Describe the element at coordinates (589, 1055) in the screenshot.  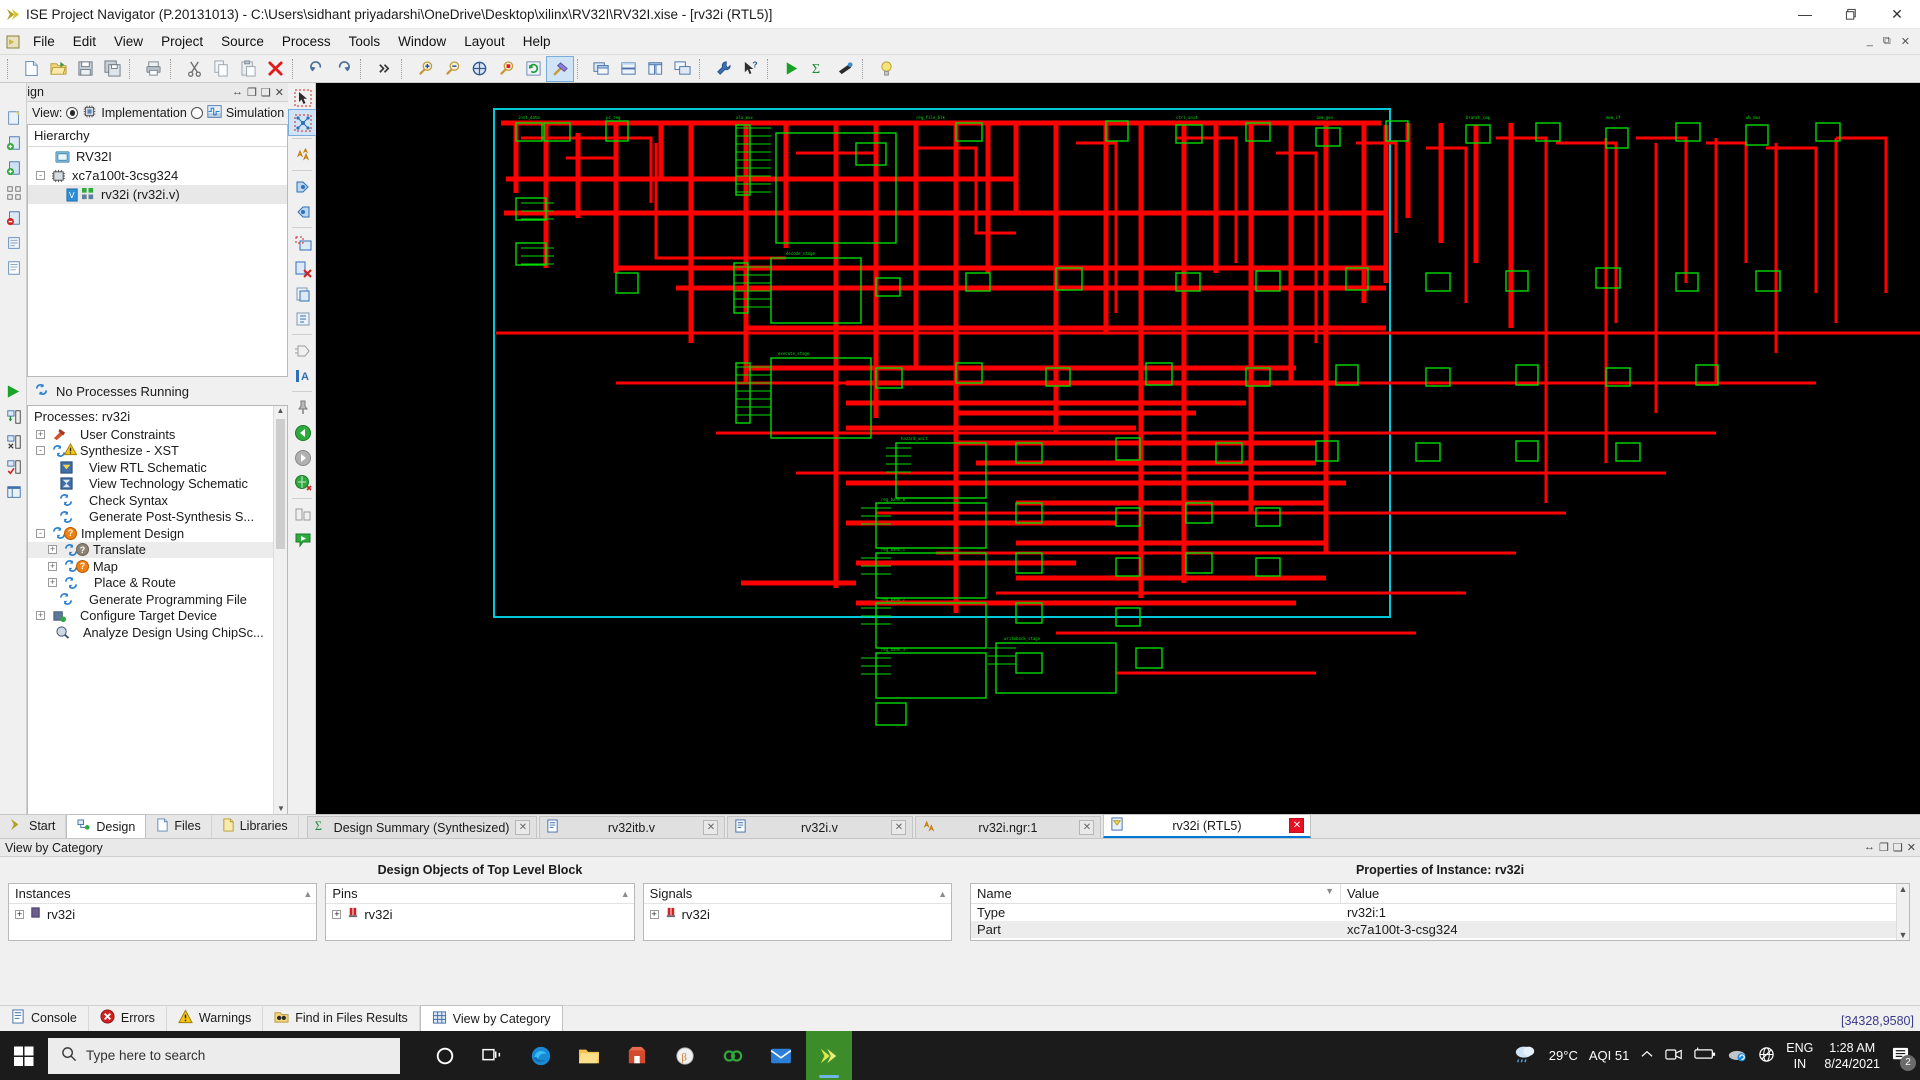
I see `file-explorer-icon` at that location.